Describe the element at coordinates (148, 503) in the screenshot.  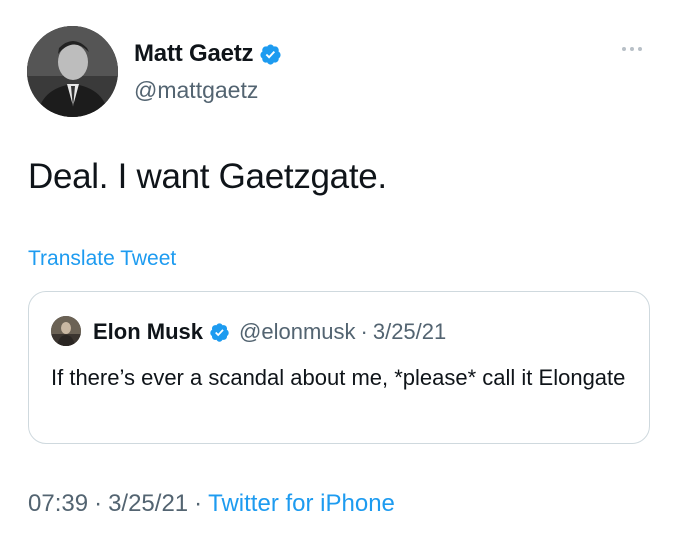
I see `tweet-date: 3/25/21` at that location.